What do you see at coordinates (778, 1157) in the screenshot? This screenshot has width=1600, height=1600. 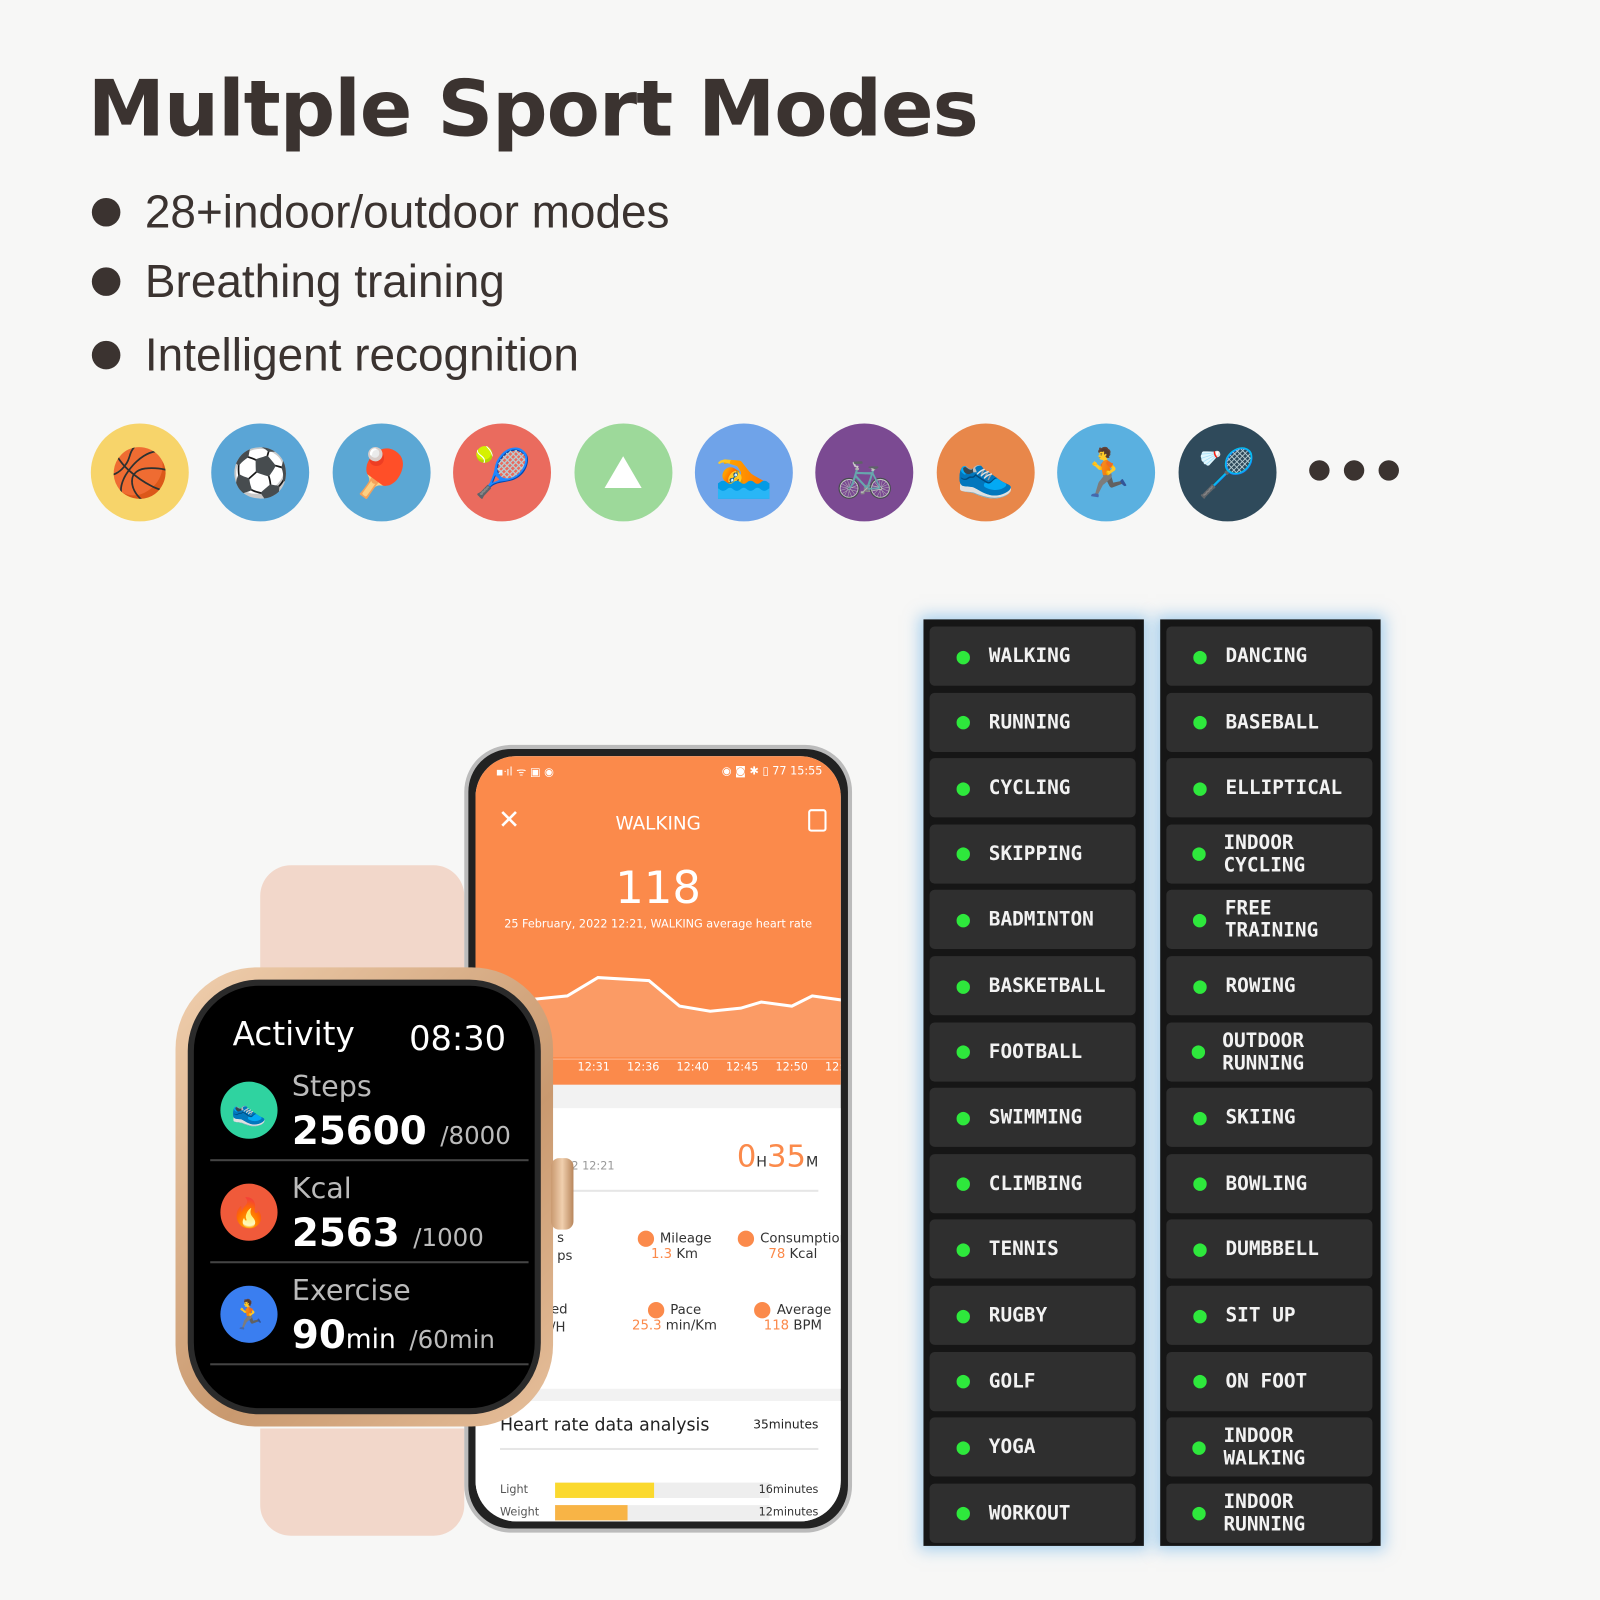 I see `duration: 0H35M` at bounding box center [778, 1157].